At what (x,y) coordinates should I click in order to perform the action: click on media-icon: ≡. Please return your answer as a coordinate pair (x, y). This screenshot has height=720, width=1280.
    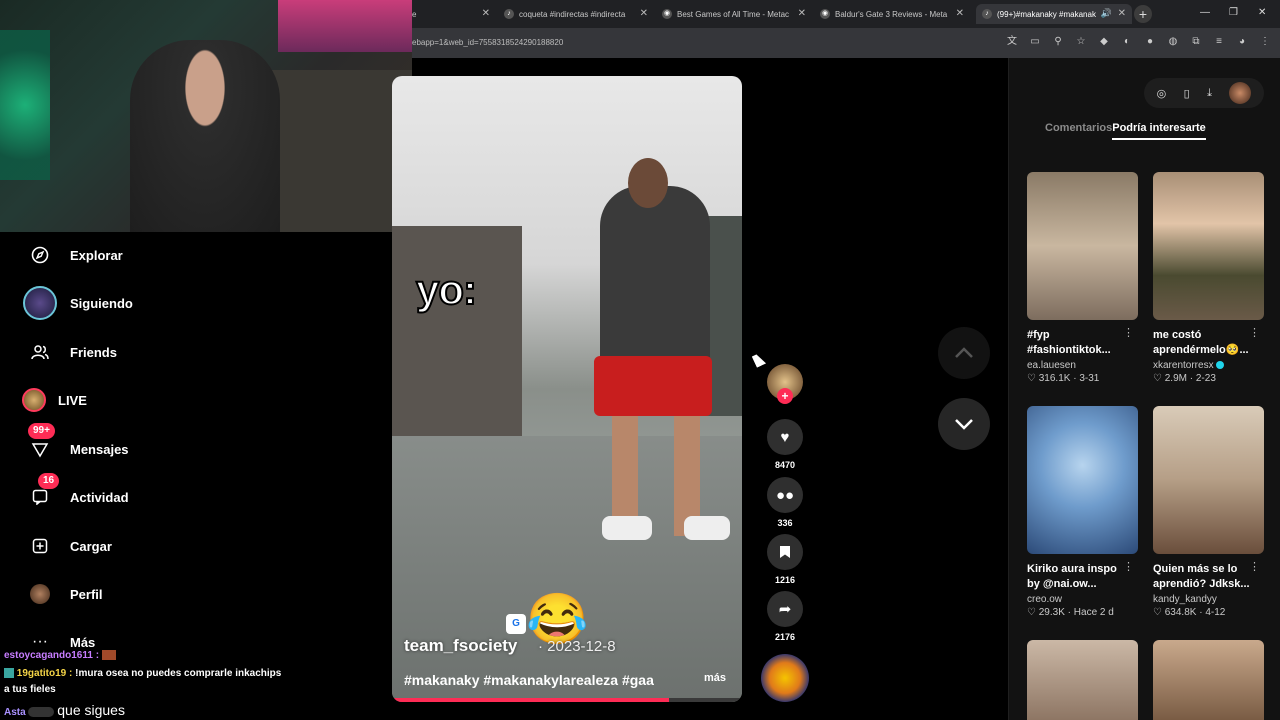
    Looking at the image, I should click on (1219, 42).